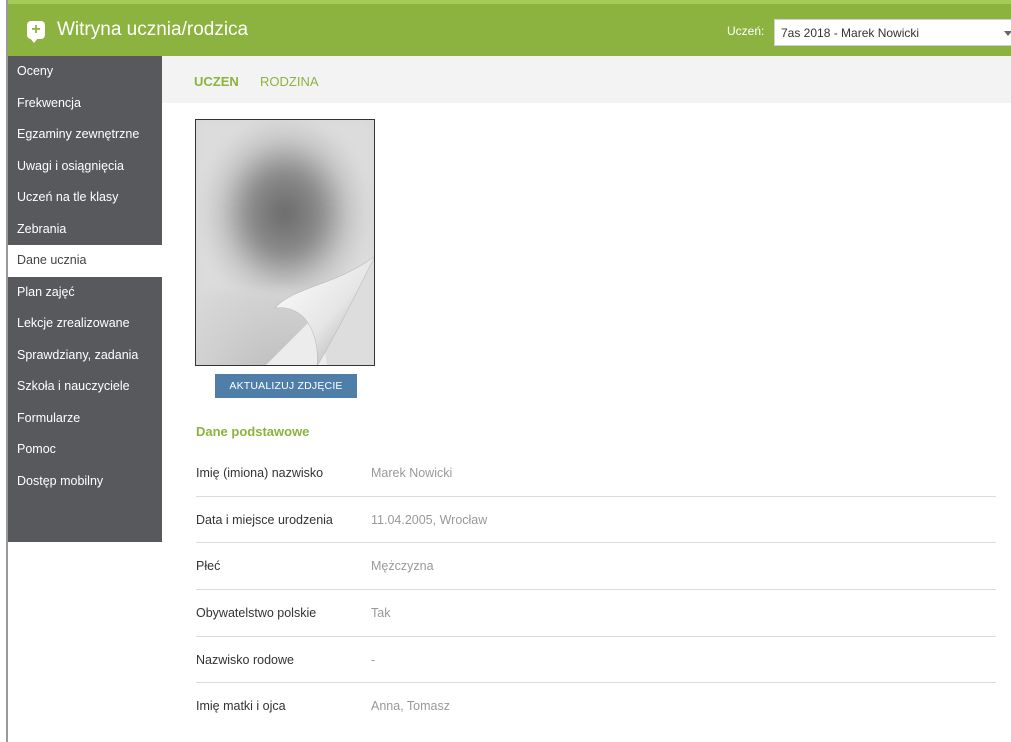 This screenshot has width=1011, height=742. What do you see at coordinates (412, 473) in the screenshot?
I see `row-value: Marek Nowicki` at bounding box center [412, 473].